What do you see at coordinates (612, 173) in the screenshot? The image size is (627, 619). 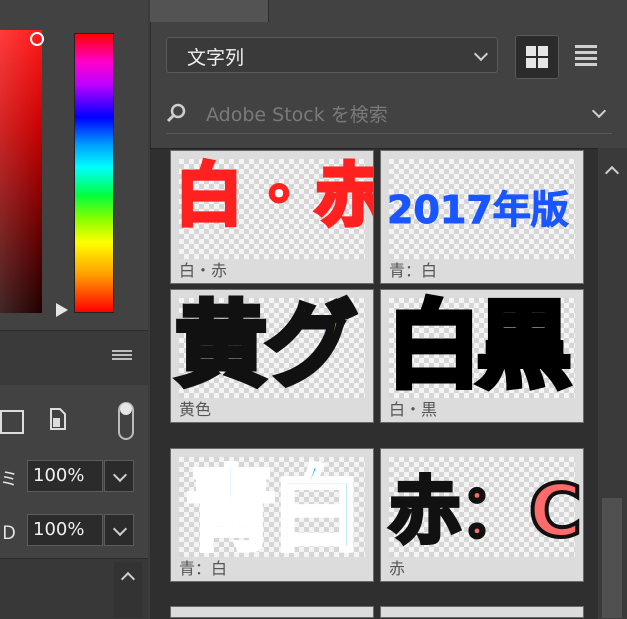 I see `scroll-up-icon` at bounding box center [612, 173].